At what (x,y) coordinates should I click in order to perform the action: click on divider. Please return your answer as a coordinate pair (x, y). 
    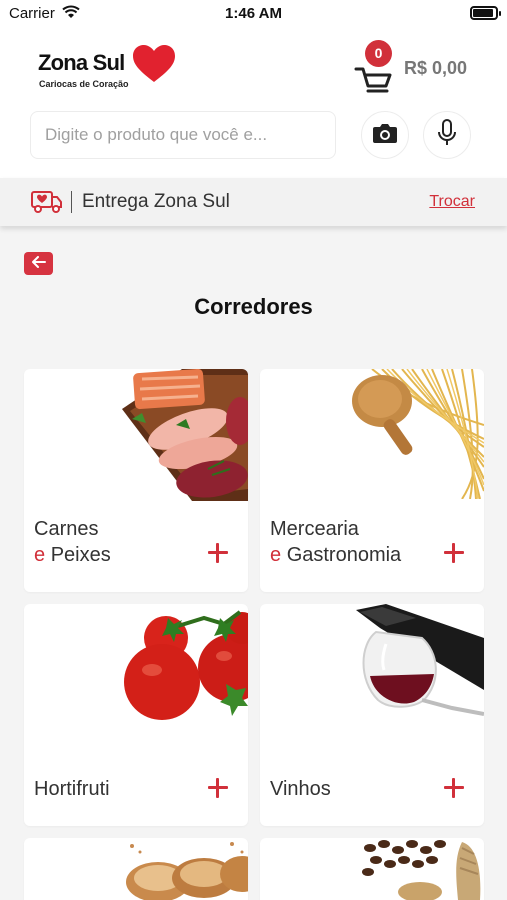
    Looking at the image, I should click on (71, 202).